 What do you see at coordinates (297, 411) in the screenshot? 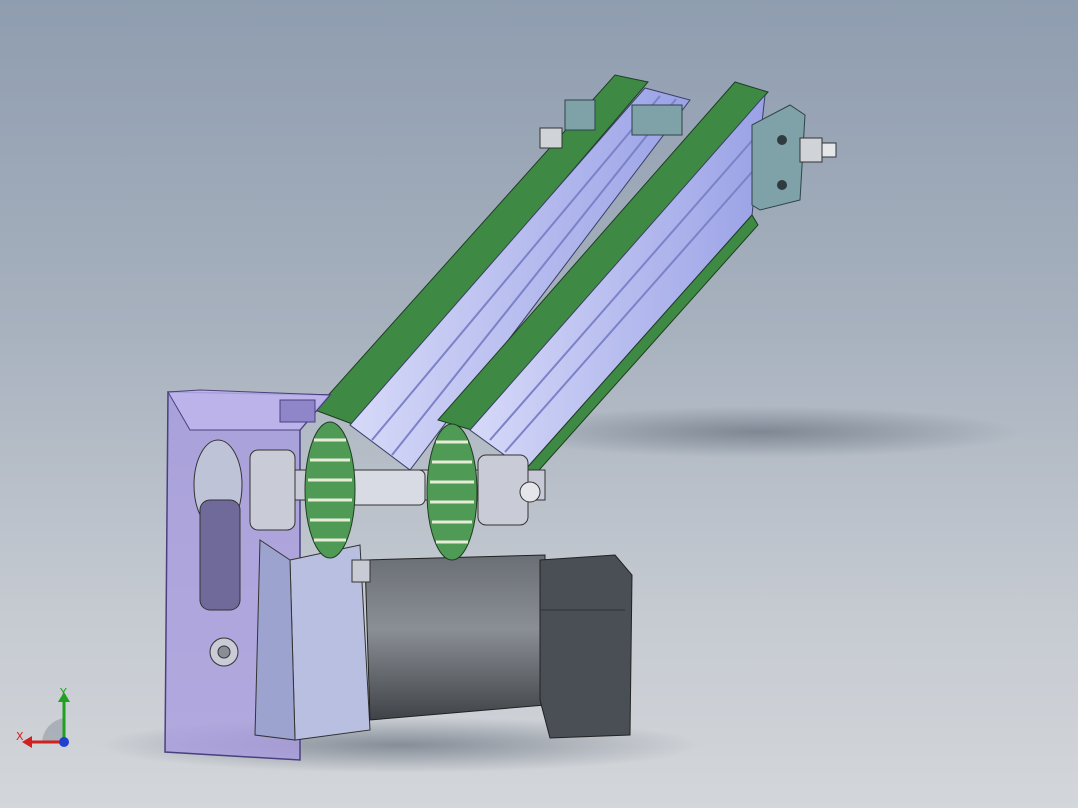
I see `housing-vent` at bounding box center [297, 411].